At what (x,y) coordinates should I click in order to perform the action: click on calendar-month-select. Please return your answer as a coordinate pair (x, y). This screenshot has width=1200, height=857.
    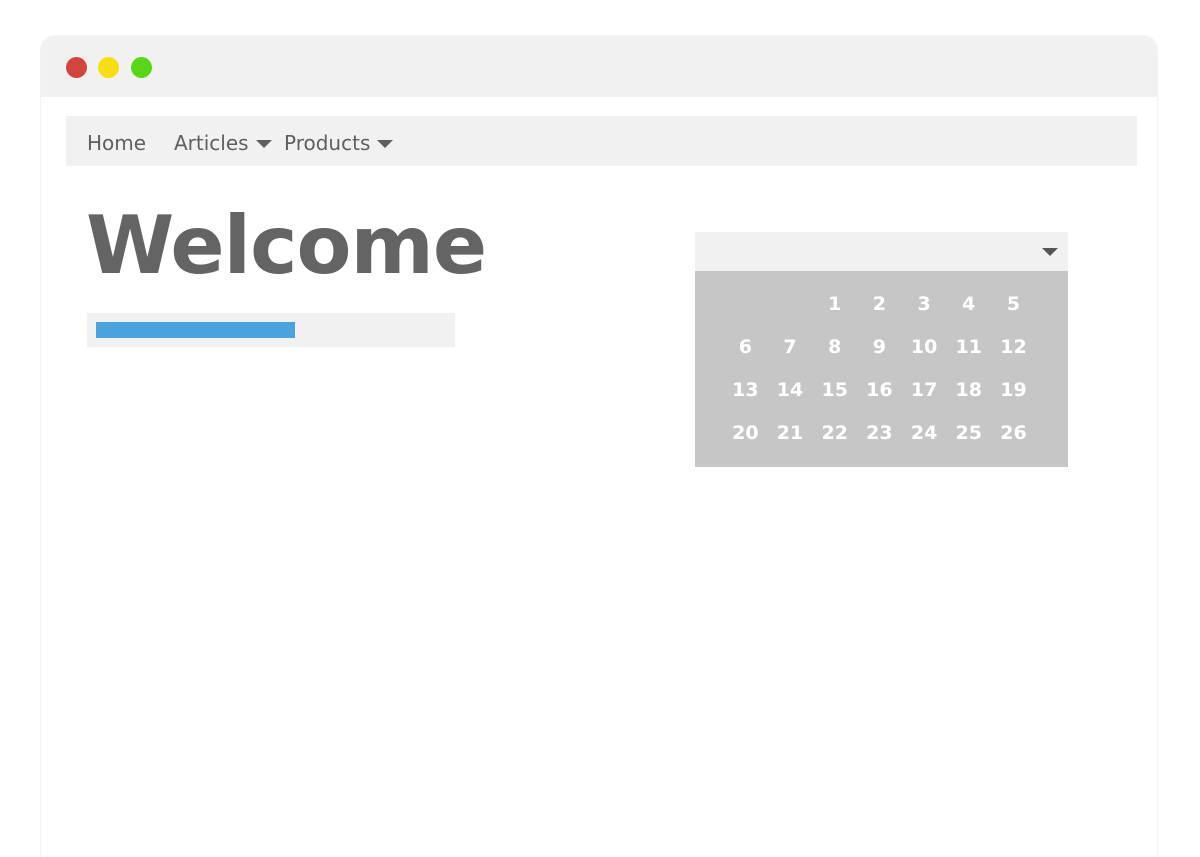
    Looking at the image, I should click on (881, 251).